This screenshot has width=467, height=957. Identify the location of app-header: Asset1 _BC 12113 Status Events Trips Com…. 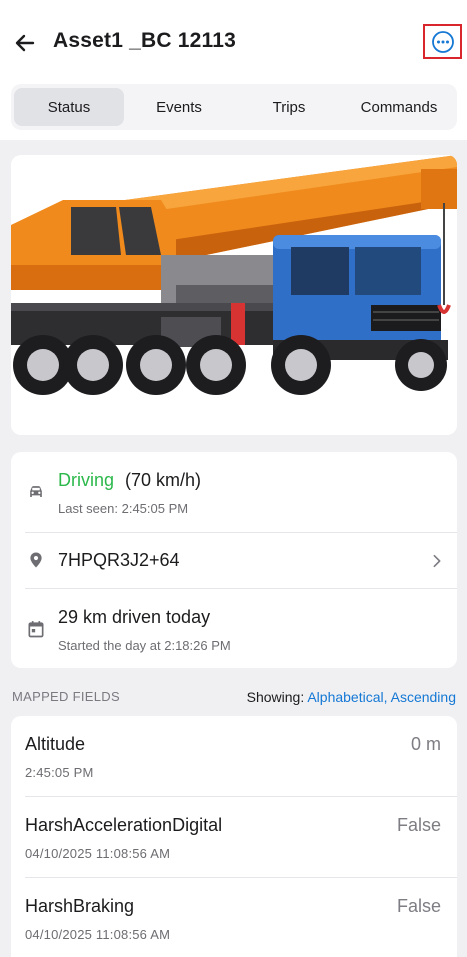
(233, 70).